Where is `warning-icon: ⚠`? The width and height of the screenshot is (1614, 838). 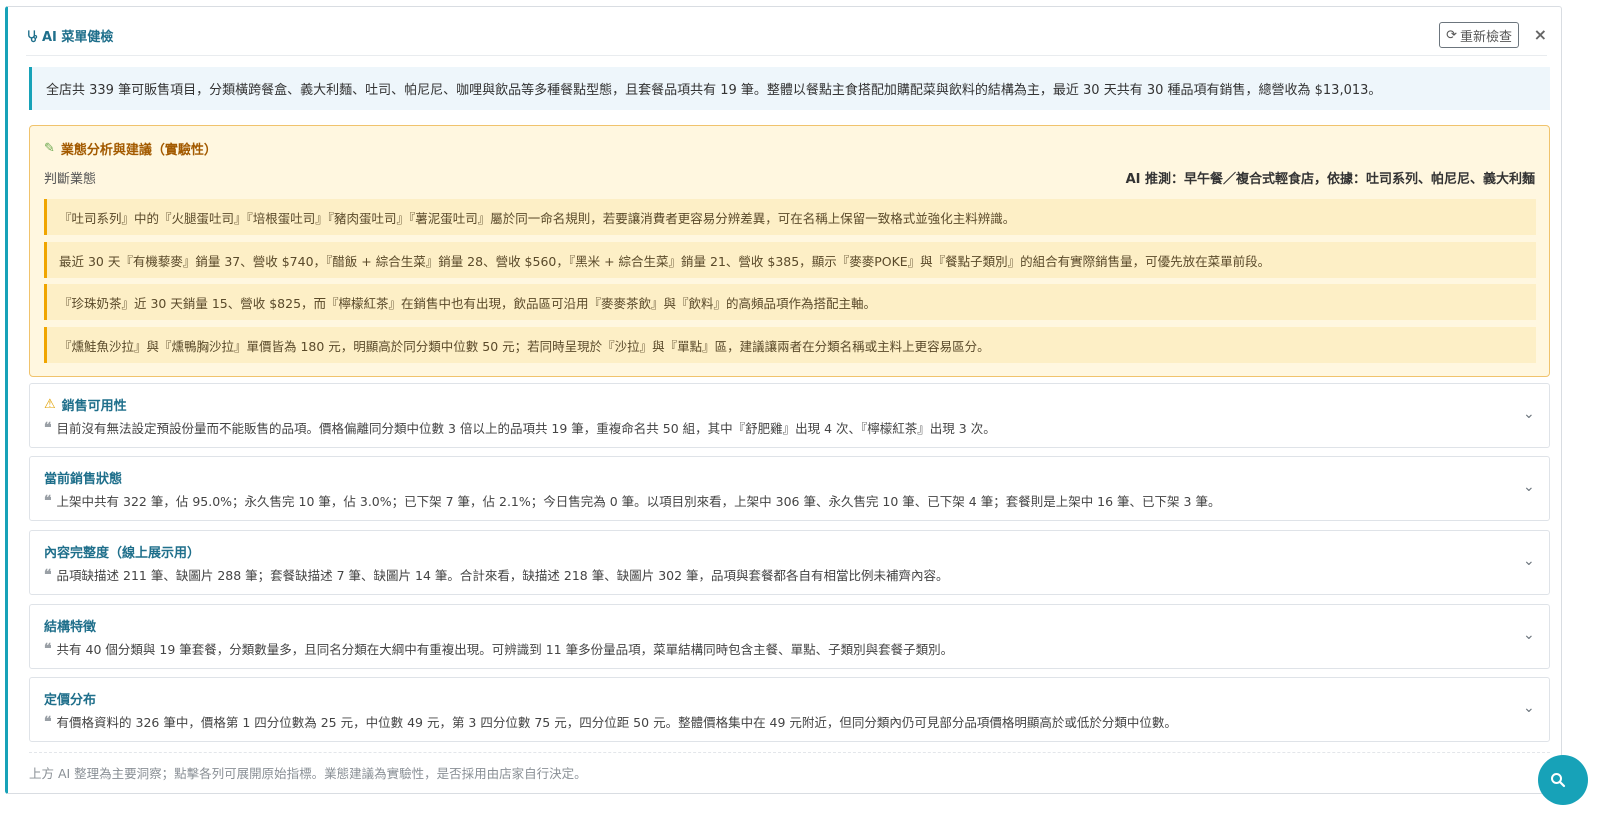 warning-icon: ⚠ is located at coordinates (50, 404).